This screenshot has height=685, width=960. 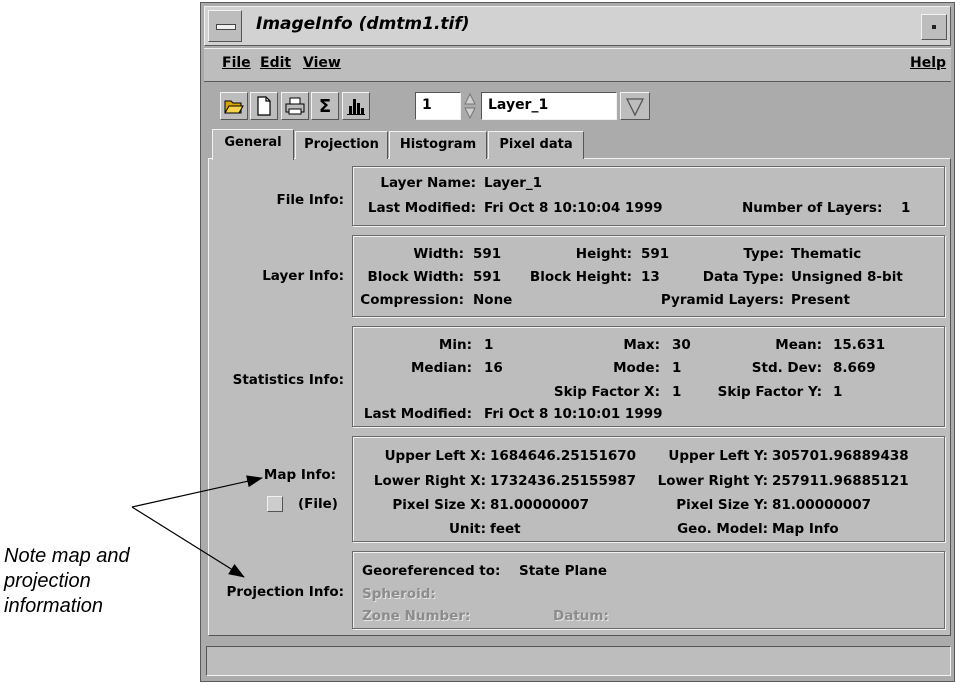 What do you see at coordinates (197, 491) in the screenshot?
I see `arrow-to-map-info-section` at bounding box center [197, 491].